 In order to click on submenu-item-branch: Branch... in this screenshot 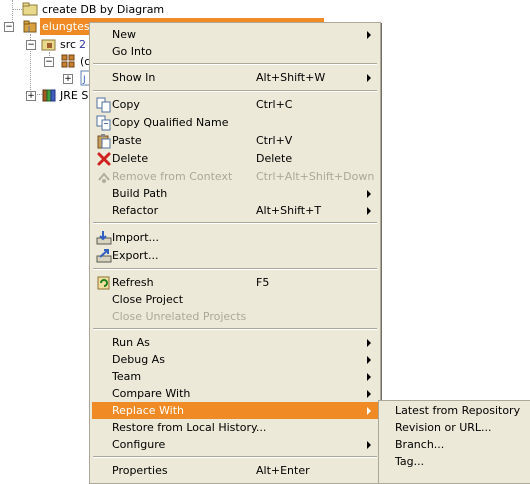, I will do `click(455, 444)`.